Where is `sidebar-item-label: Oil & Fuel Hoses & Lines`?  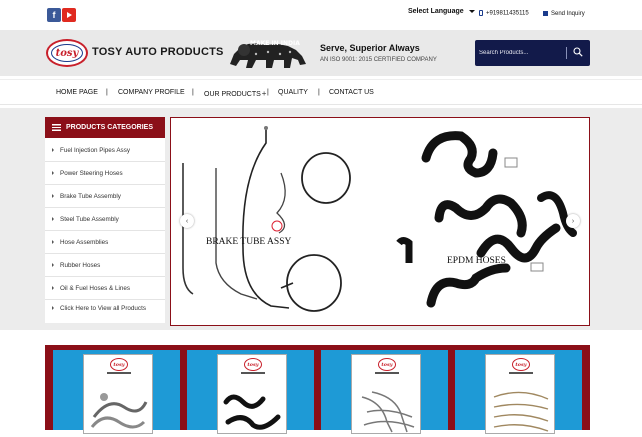 sidebar-item-label: Oil & Fuel Hoses & Lines is located at coordinates (95, 288).